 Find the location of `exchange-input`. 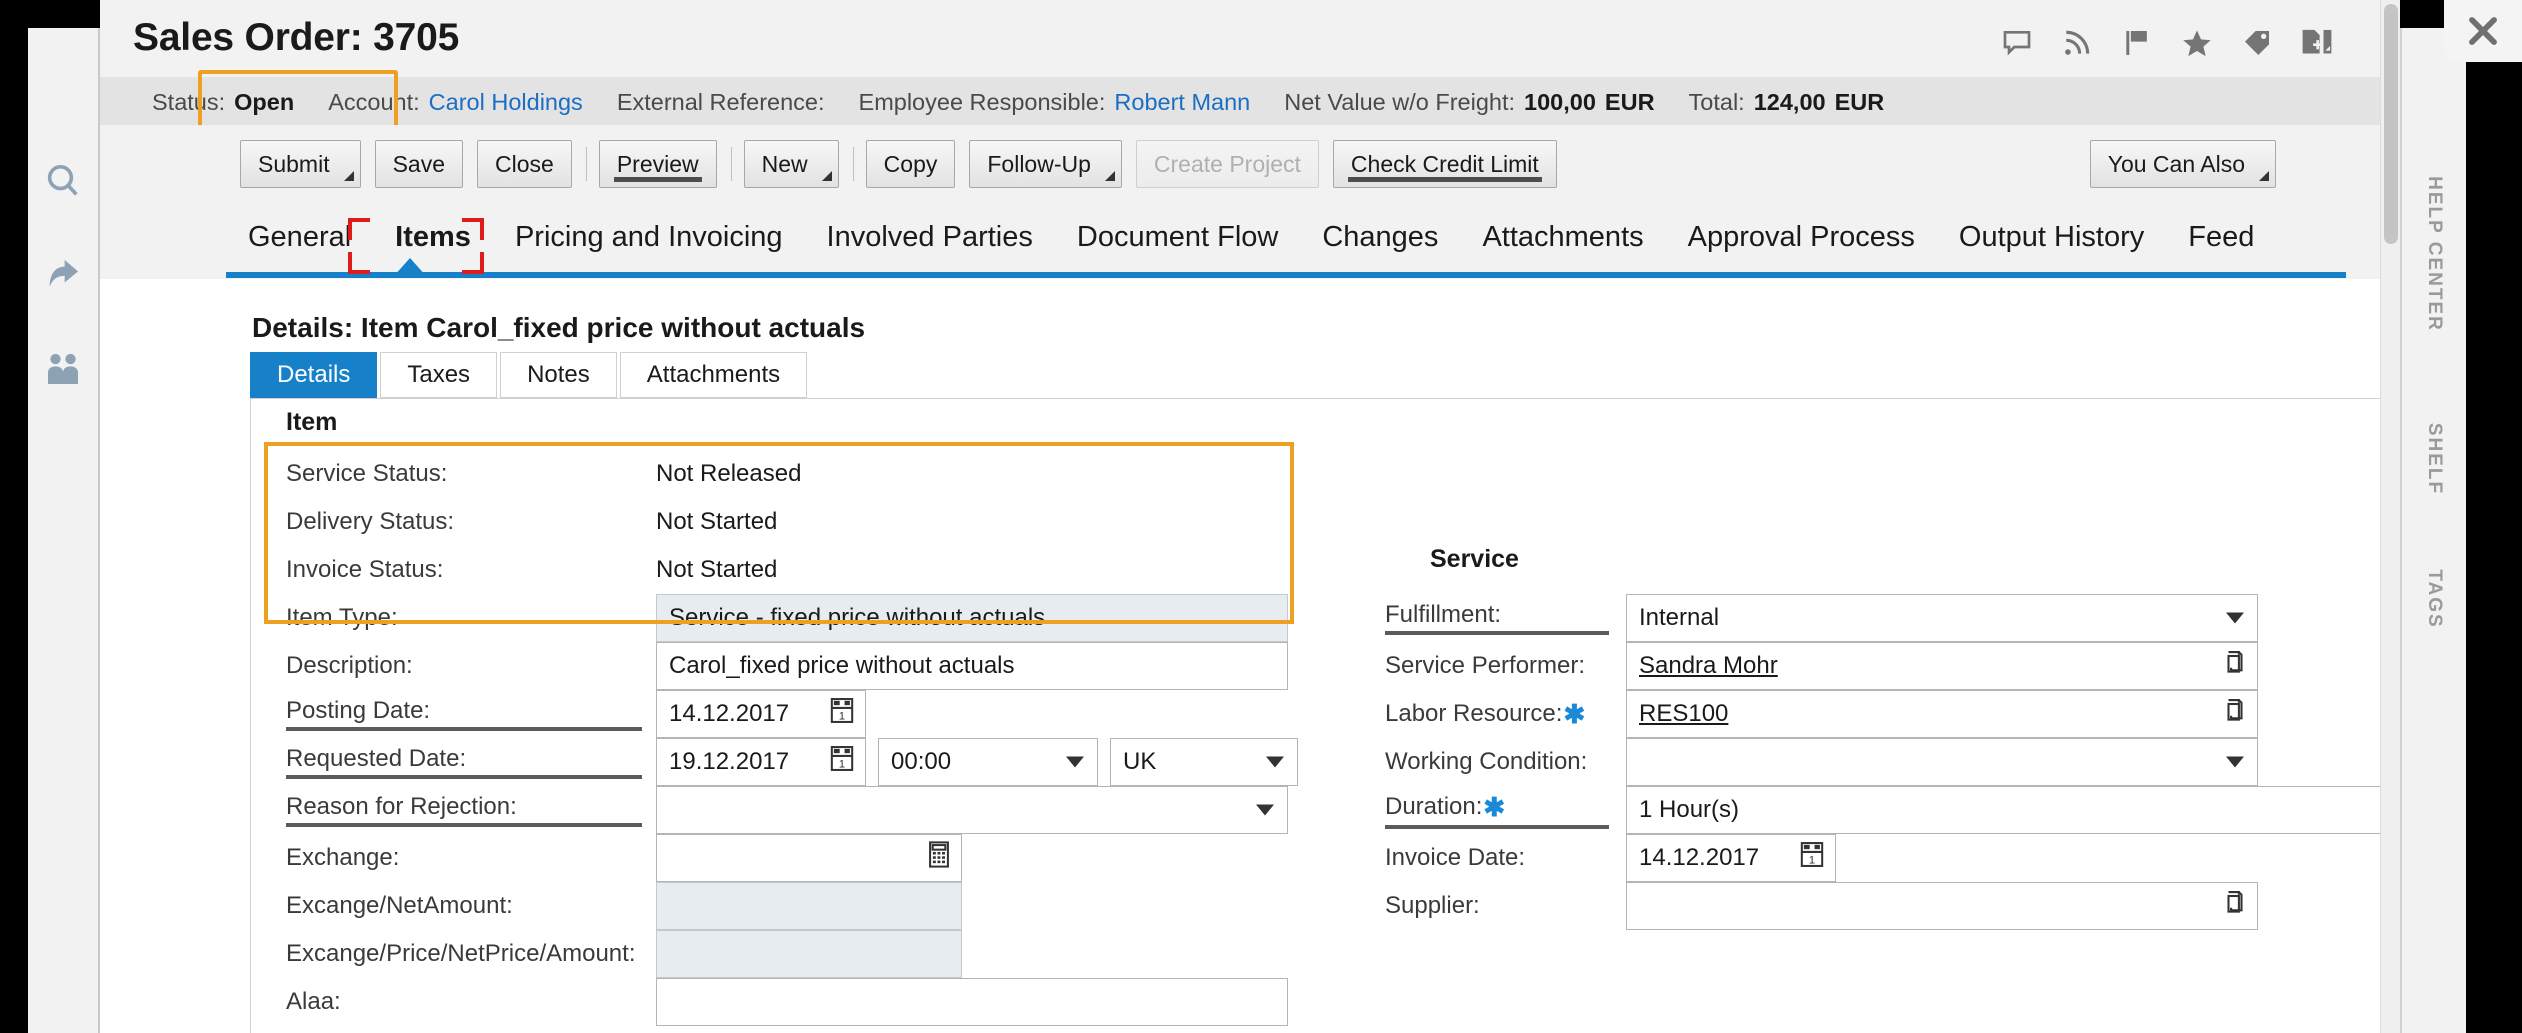

exchange-input is located at coordinates (809, 858).